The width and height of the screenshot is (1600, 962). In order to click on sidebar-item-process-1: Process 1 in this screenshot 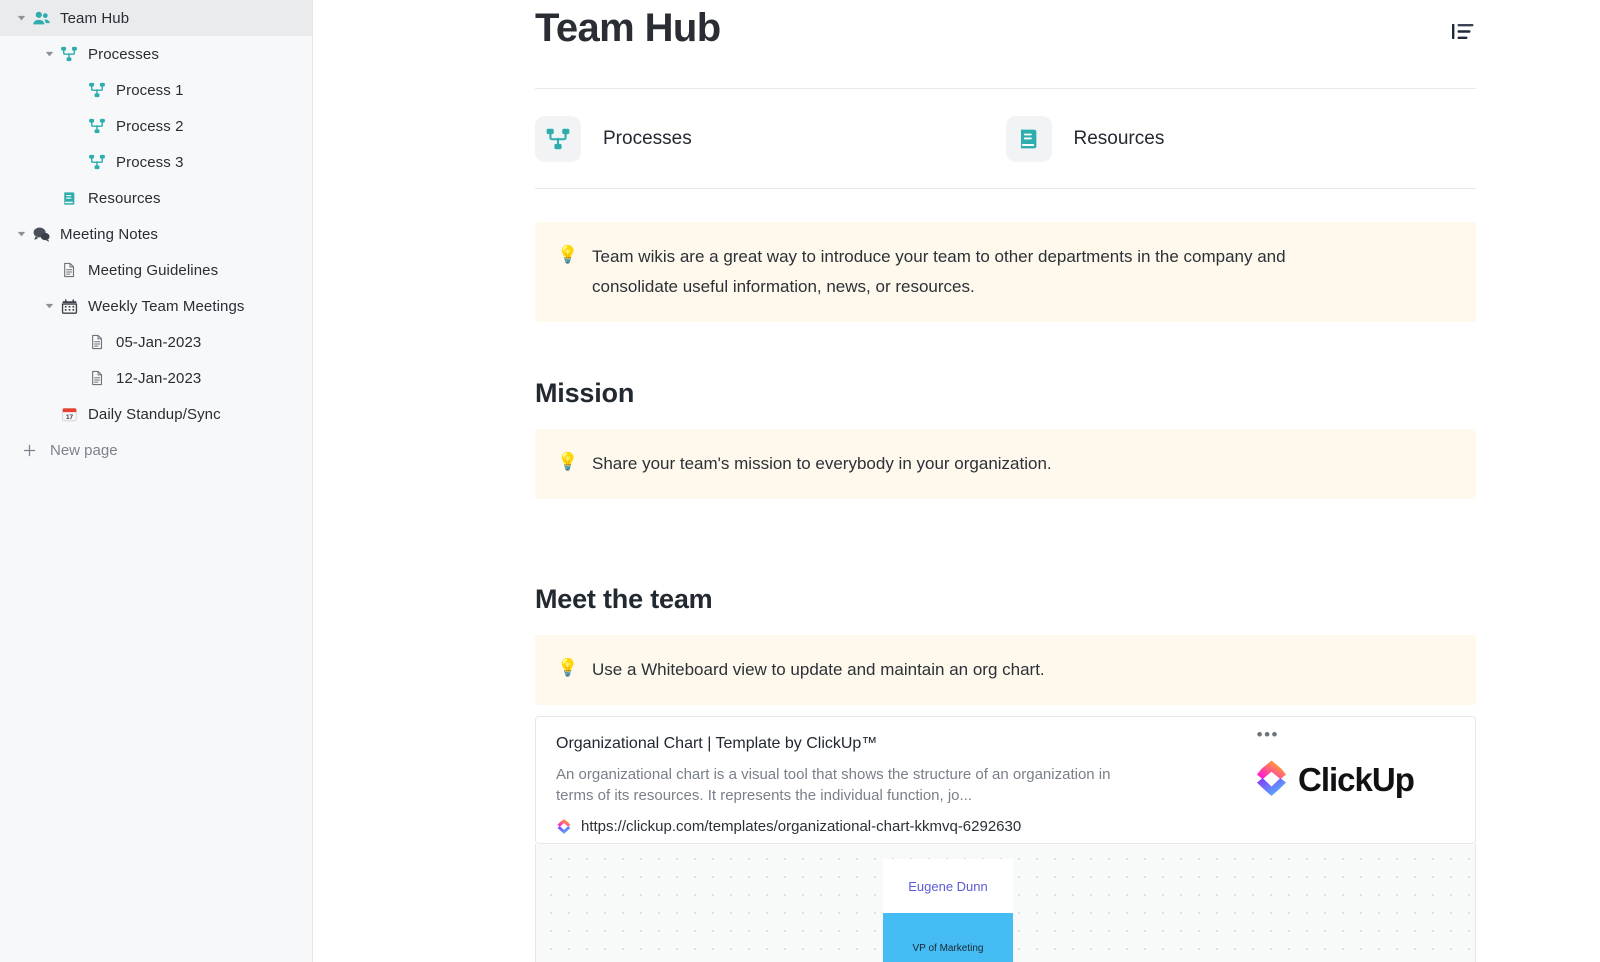, I will do `click(156, 90)`.